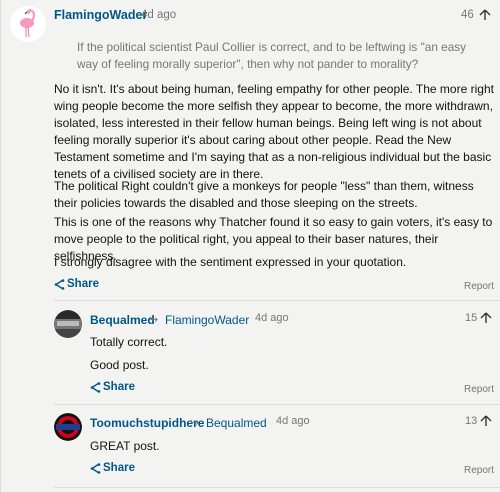 The width and height of the screenshot is (500, 492). Describe the element at coordinates (119, 365) in the screenshot. I see `reply-line: Good post.` at that location.